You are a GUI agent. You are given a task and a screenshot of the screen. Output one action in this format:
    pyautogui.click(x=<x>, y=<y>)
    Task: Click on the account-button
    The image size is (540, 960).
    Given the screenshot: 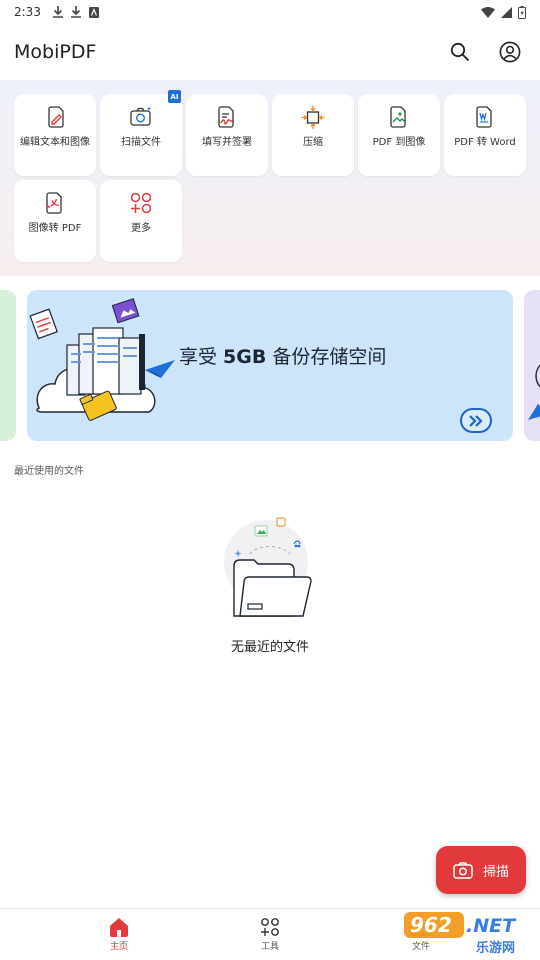 What is the action you would take?
    pyautogui.click(x=510, y=52)
    